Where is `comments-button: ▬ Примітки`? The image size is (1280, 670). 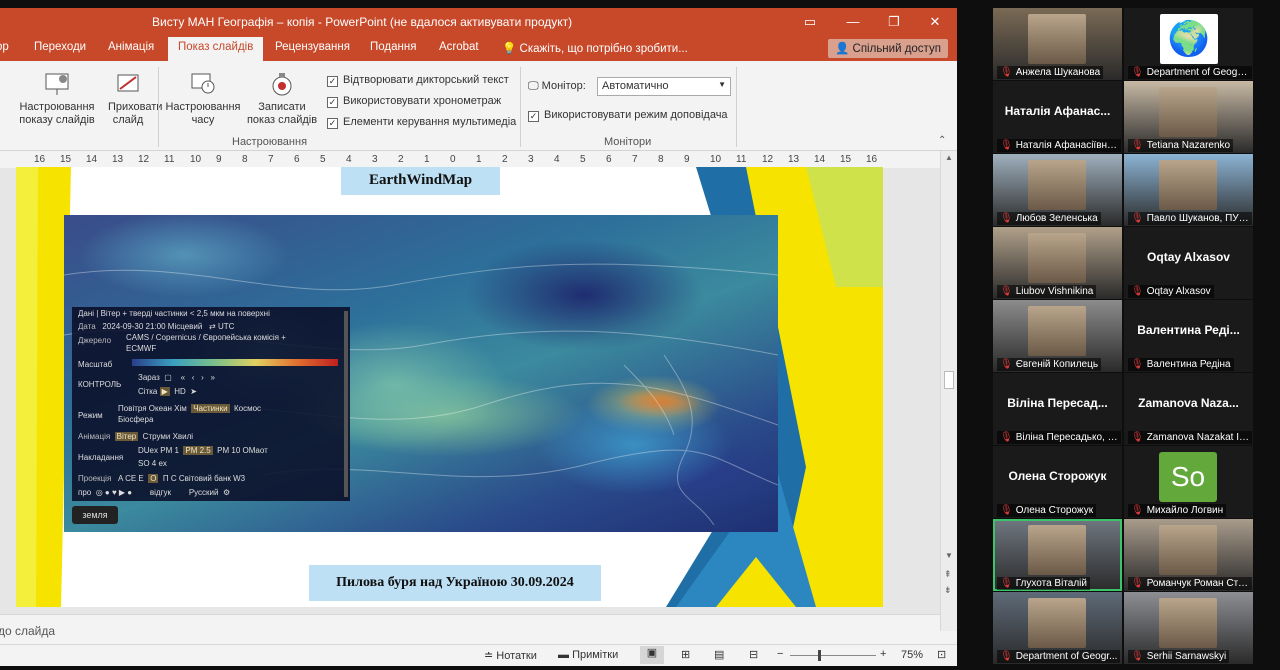
comments-button: ▬ Примітки is located at coordinates (588, 655).